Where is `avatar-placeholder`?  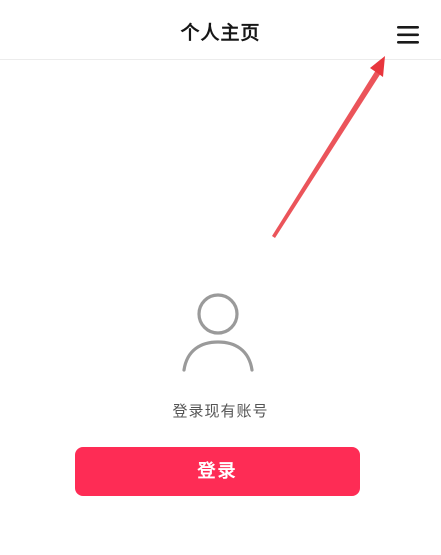 avatar-placeholder is located at coordinates (218, 332).